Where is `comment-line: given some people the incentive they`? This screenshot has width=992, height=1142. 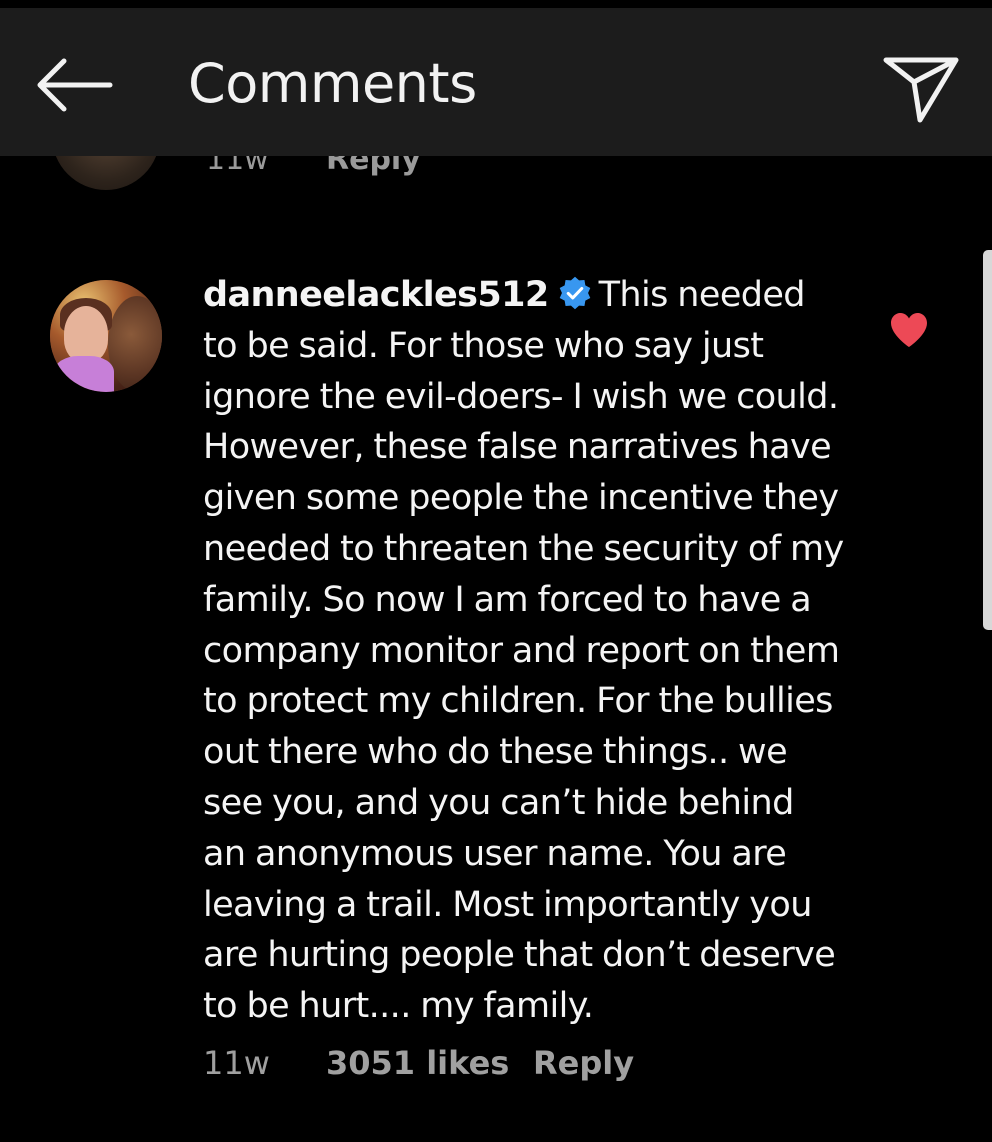
comment-line: given some people the incentive they is located at coordinates (521, 498).